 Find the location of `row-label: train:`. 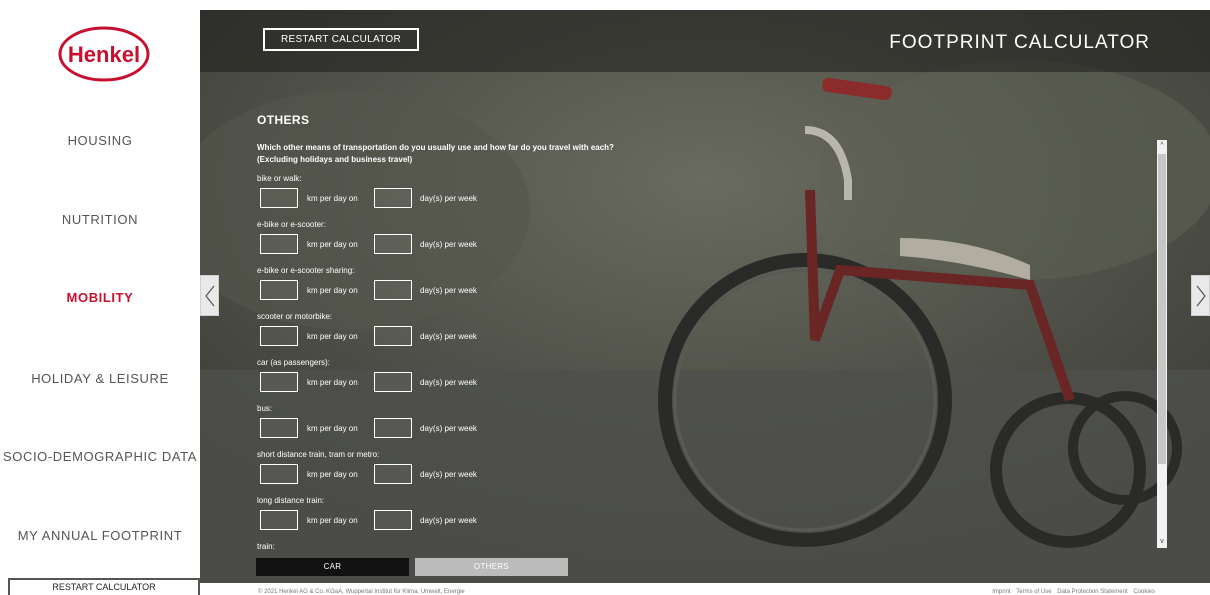

row-label: train: is located at coordinates (266, 546).